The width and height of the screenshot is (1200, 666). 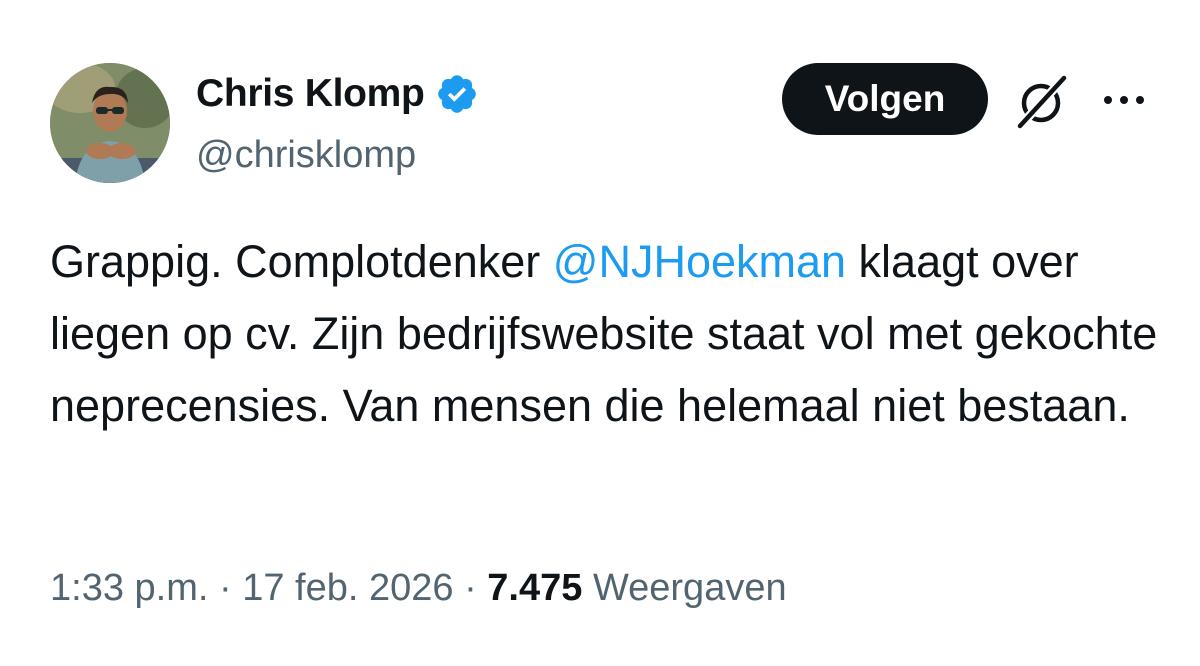 What do you see at coordinates (885, 99) in the screenshot?
I see `follow-button: Volgen` at bounding box center [885, 99].